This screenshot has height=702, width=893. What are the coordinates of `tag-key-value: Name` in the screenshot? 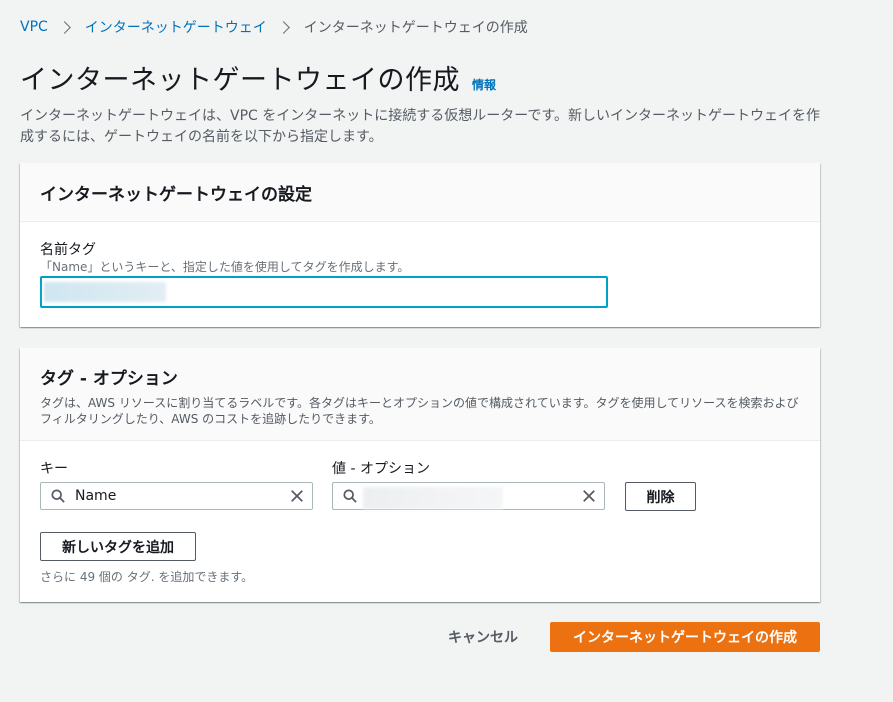 It's located at (96, 496).